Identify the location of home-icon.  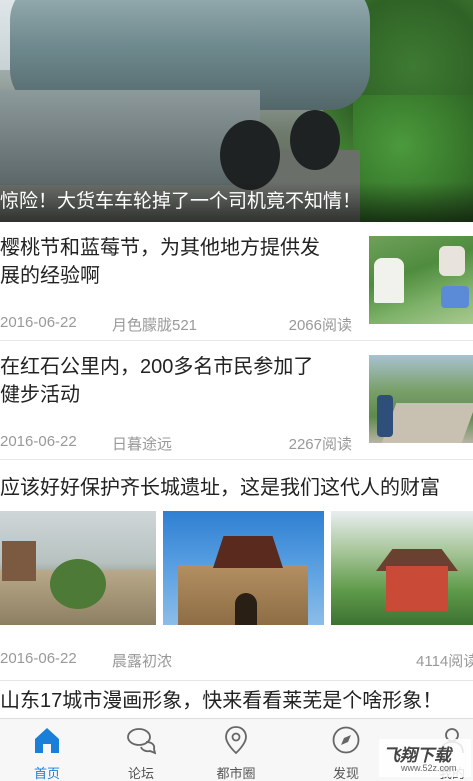
(47, 740).